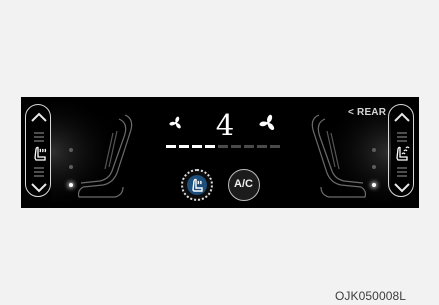 Image resolution: width=439 pixels, height=305 pixels. I want to click on fan-high-icon, so click(267, 122).